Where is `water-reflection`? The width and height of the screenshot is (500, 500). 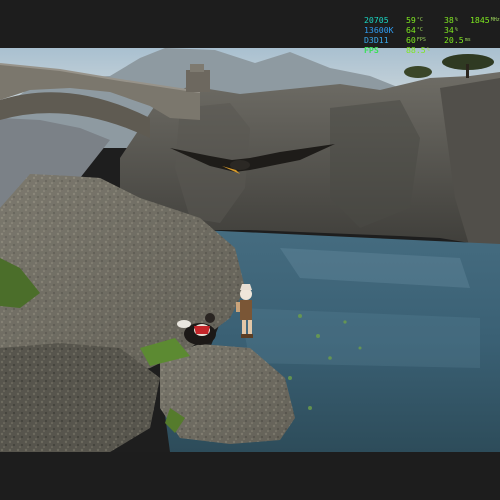
water-reflection is located at coordinates (360, 338).